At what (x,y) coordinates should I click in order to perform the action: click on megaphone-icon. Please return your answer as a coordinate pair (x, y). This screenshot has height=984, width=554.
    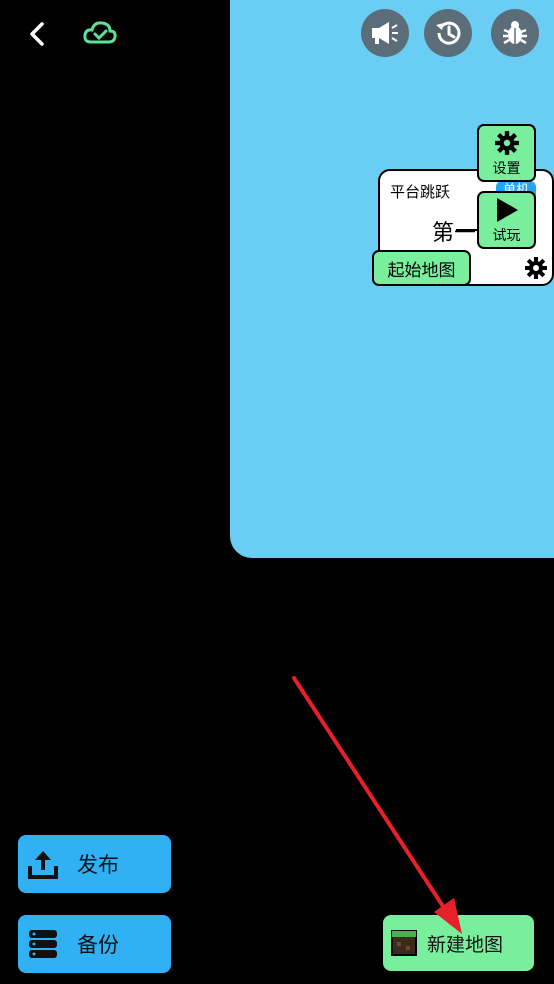
    Looking at the image, I should click on (385, 33).